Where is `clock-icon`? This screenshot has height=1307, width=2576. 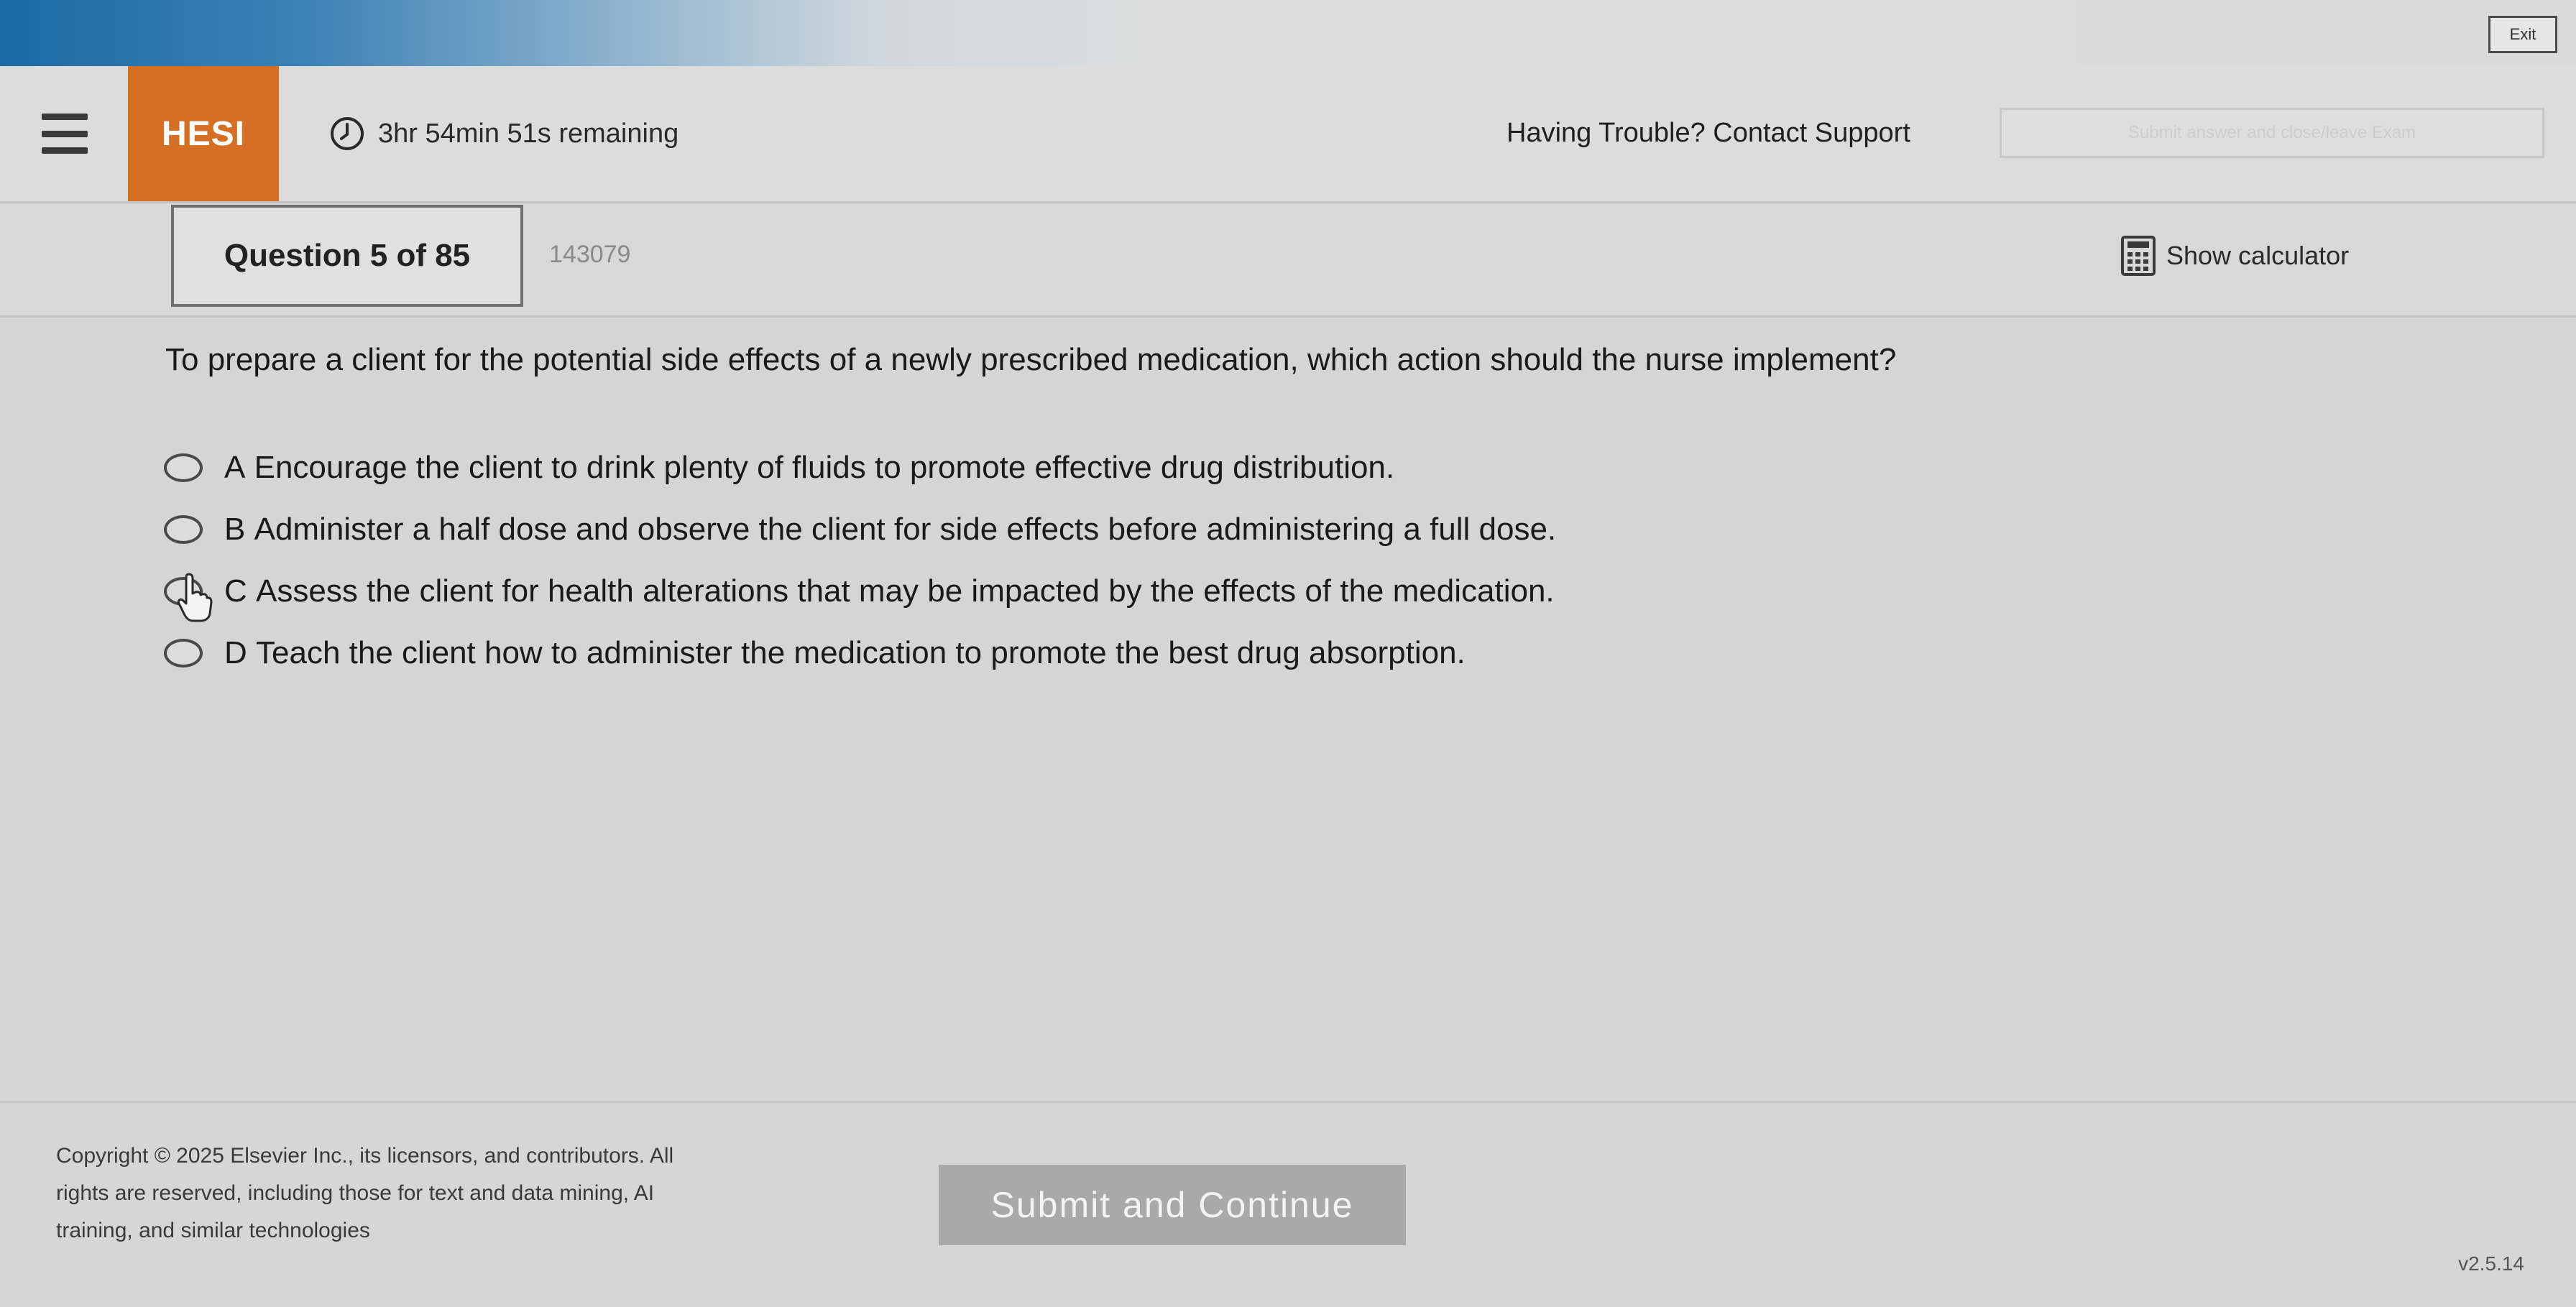
clock-icon is located at coordinates (347, 133).